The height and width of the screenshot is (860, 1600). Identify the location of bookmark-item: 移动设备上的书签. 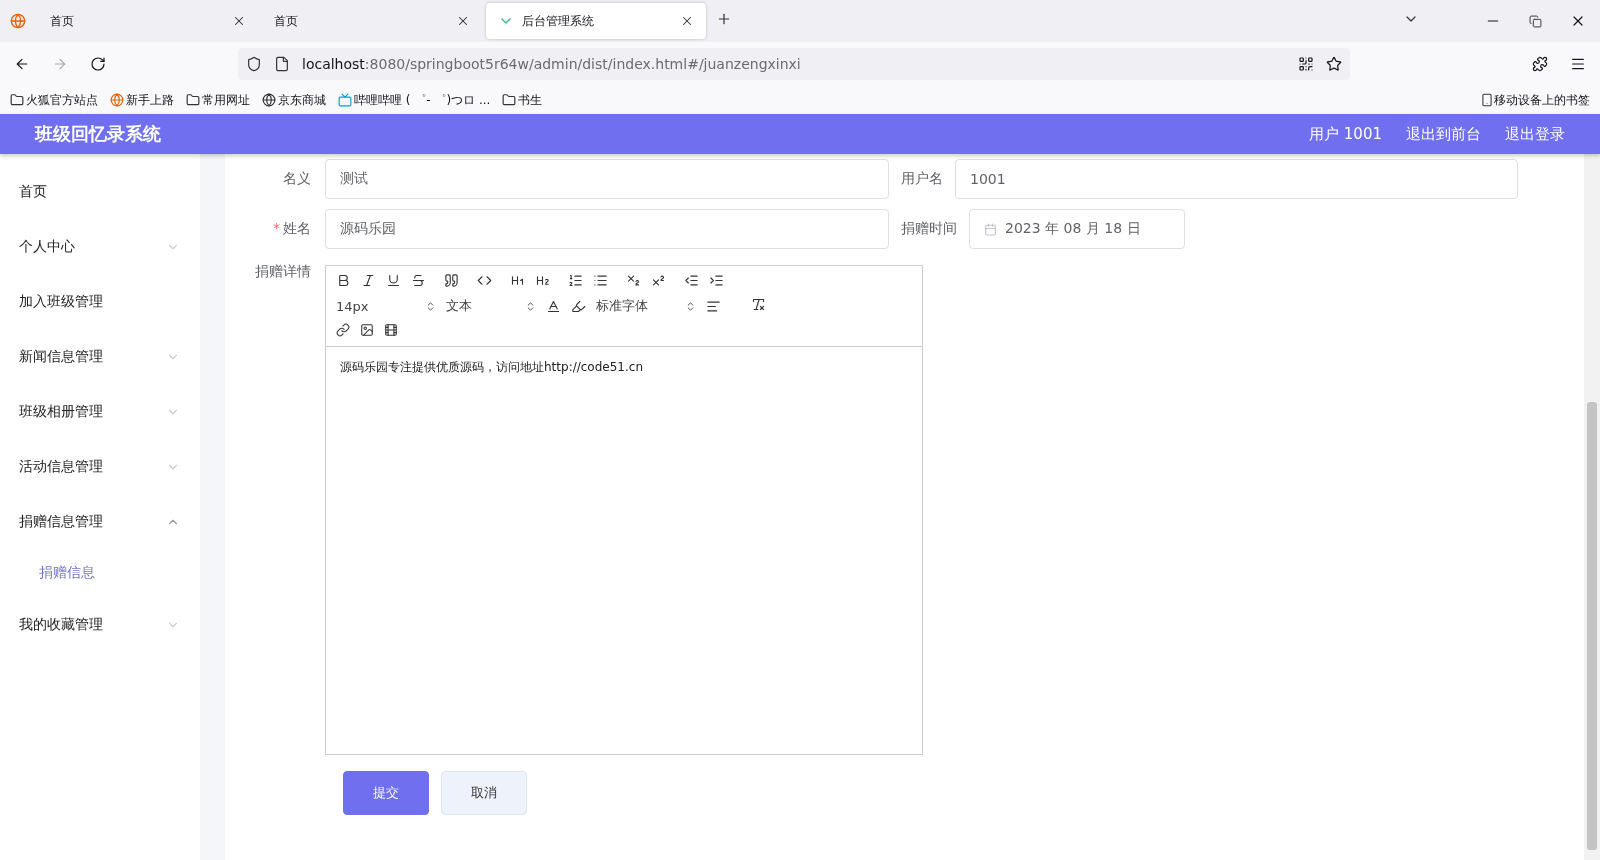
(1542, 100).